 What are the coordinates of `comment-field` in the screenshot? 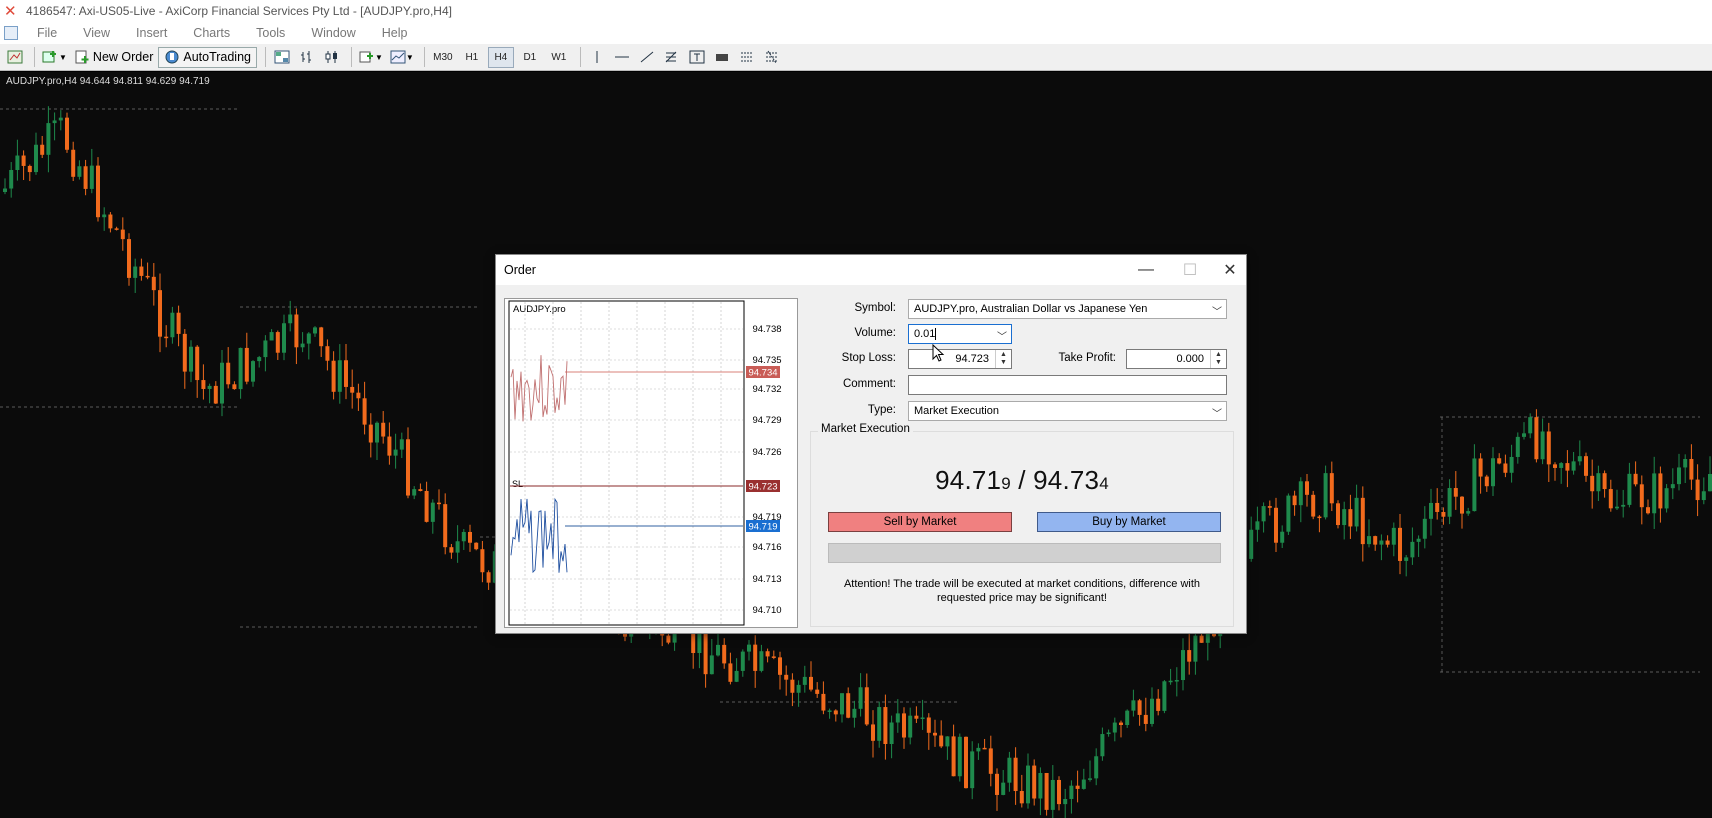 It's located at (1067, 385).